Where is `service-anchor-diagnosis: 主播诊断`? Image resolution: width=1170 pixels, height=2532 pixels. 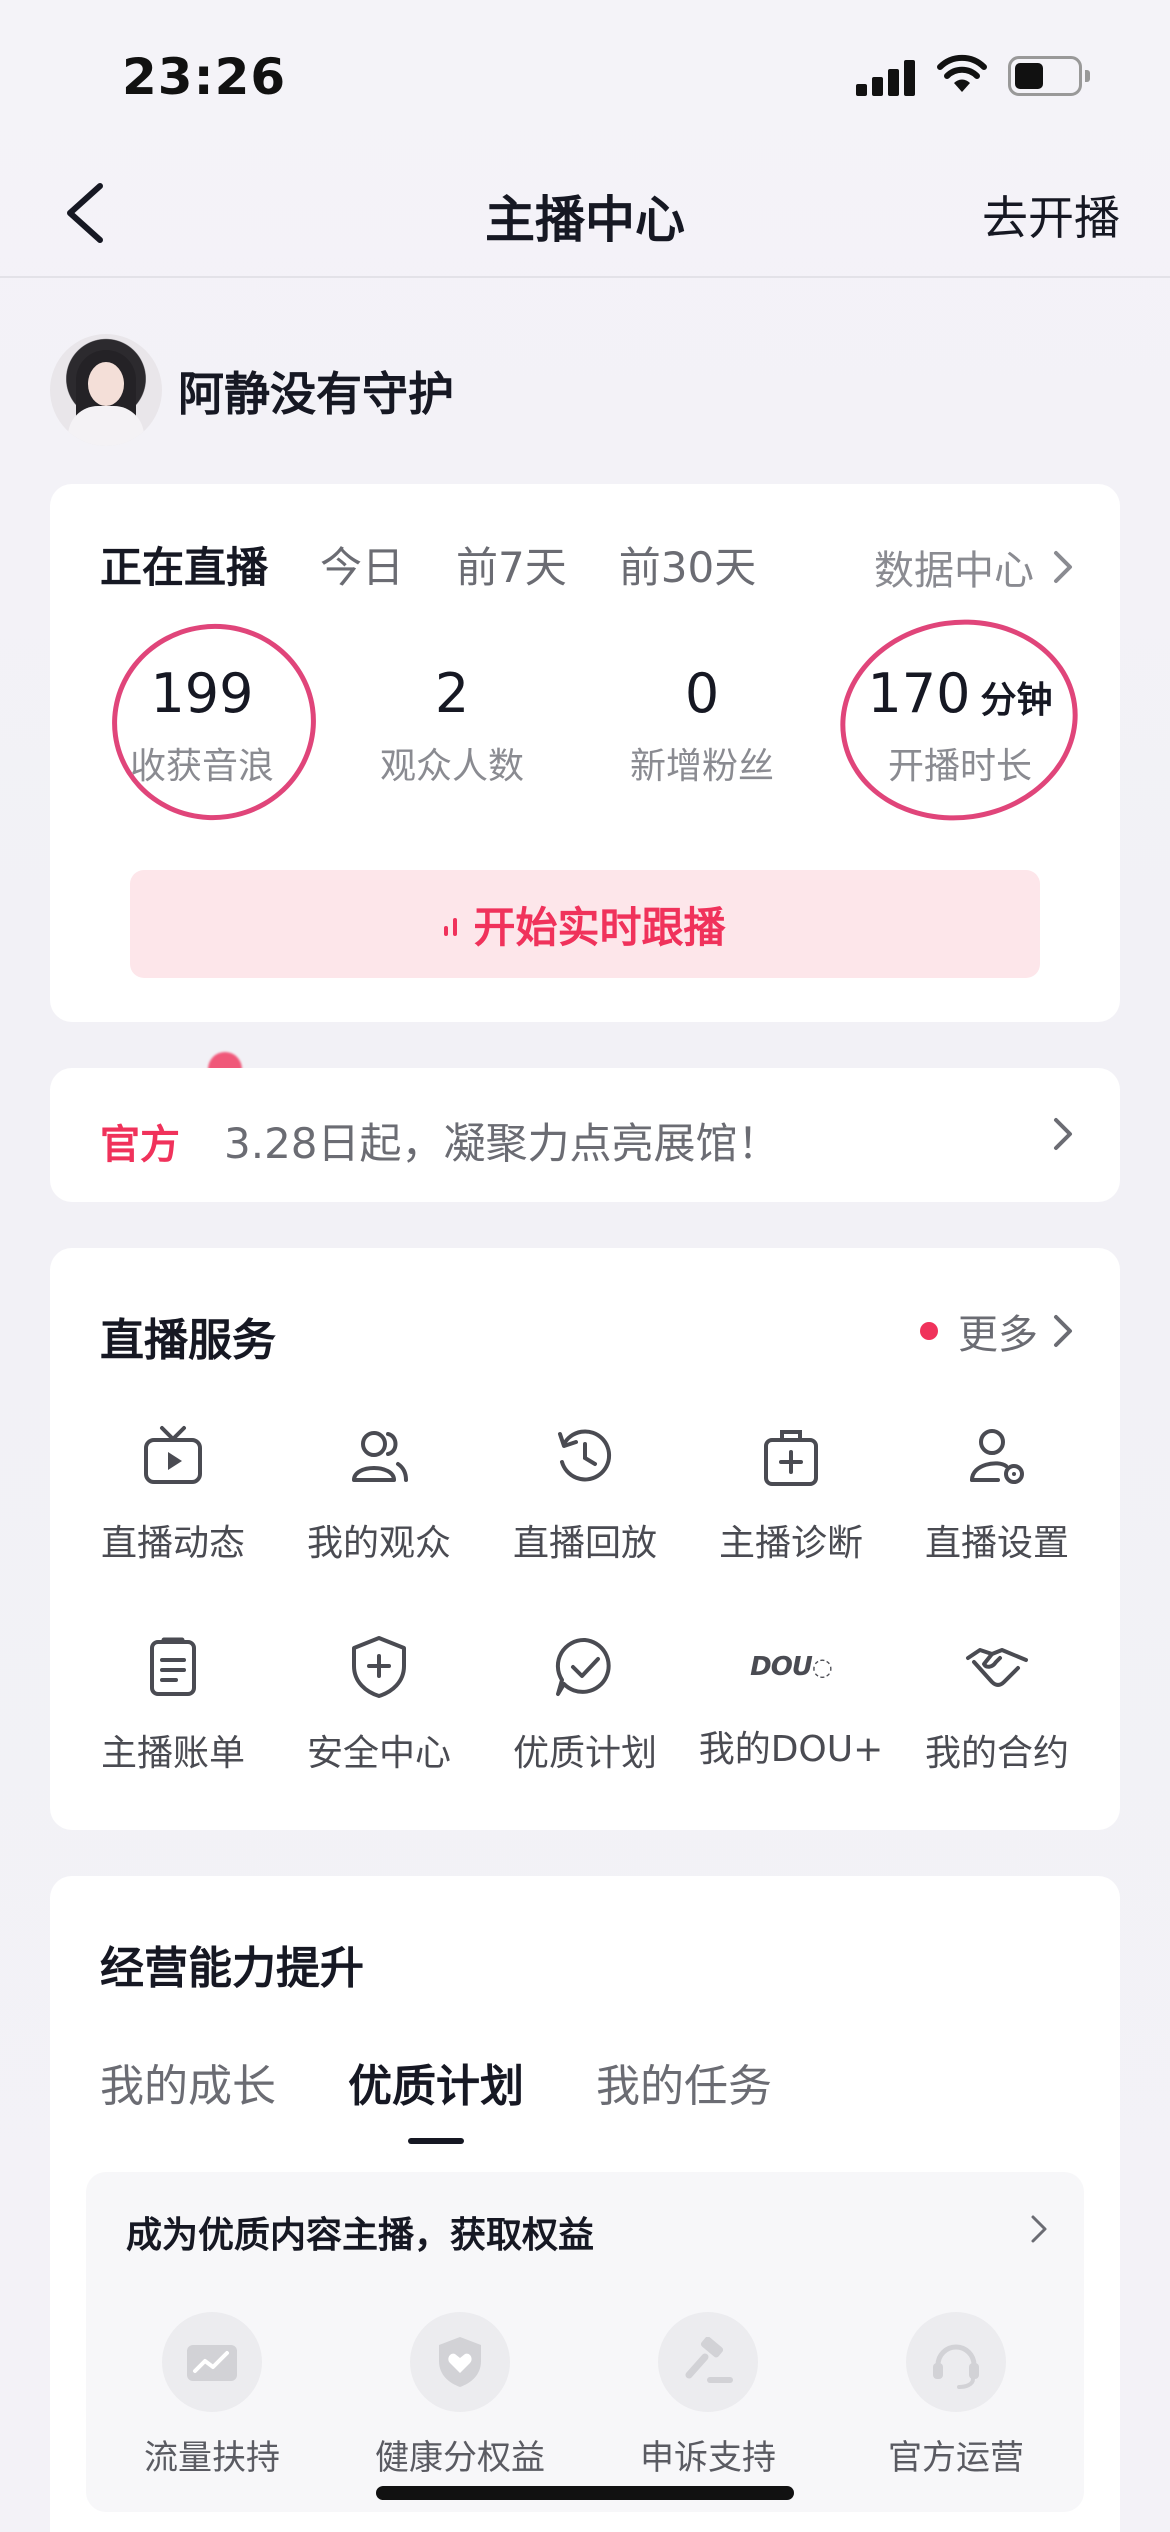 service-anchor-diagnosis: 主播诊断 is located at coordinates (791, 1494).